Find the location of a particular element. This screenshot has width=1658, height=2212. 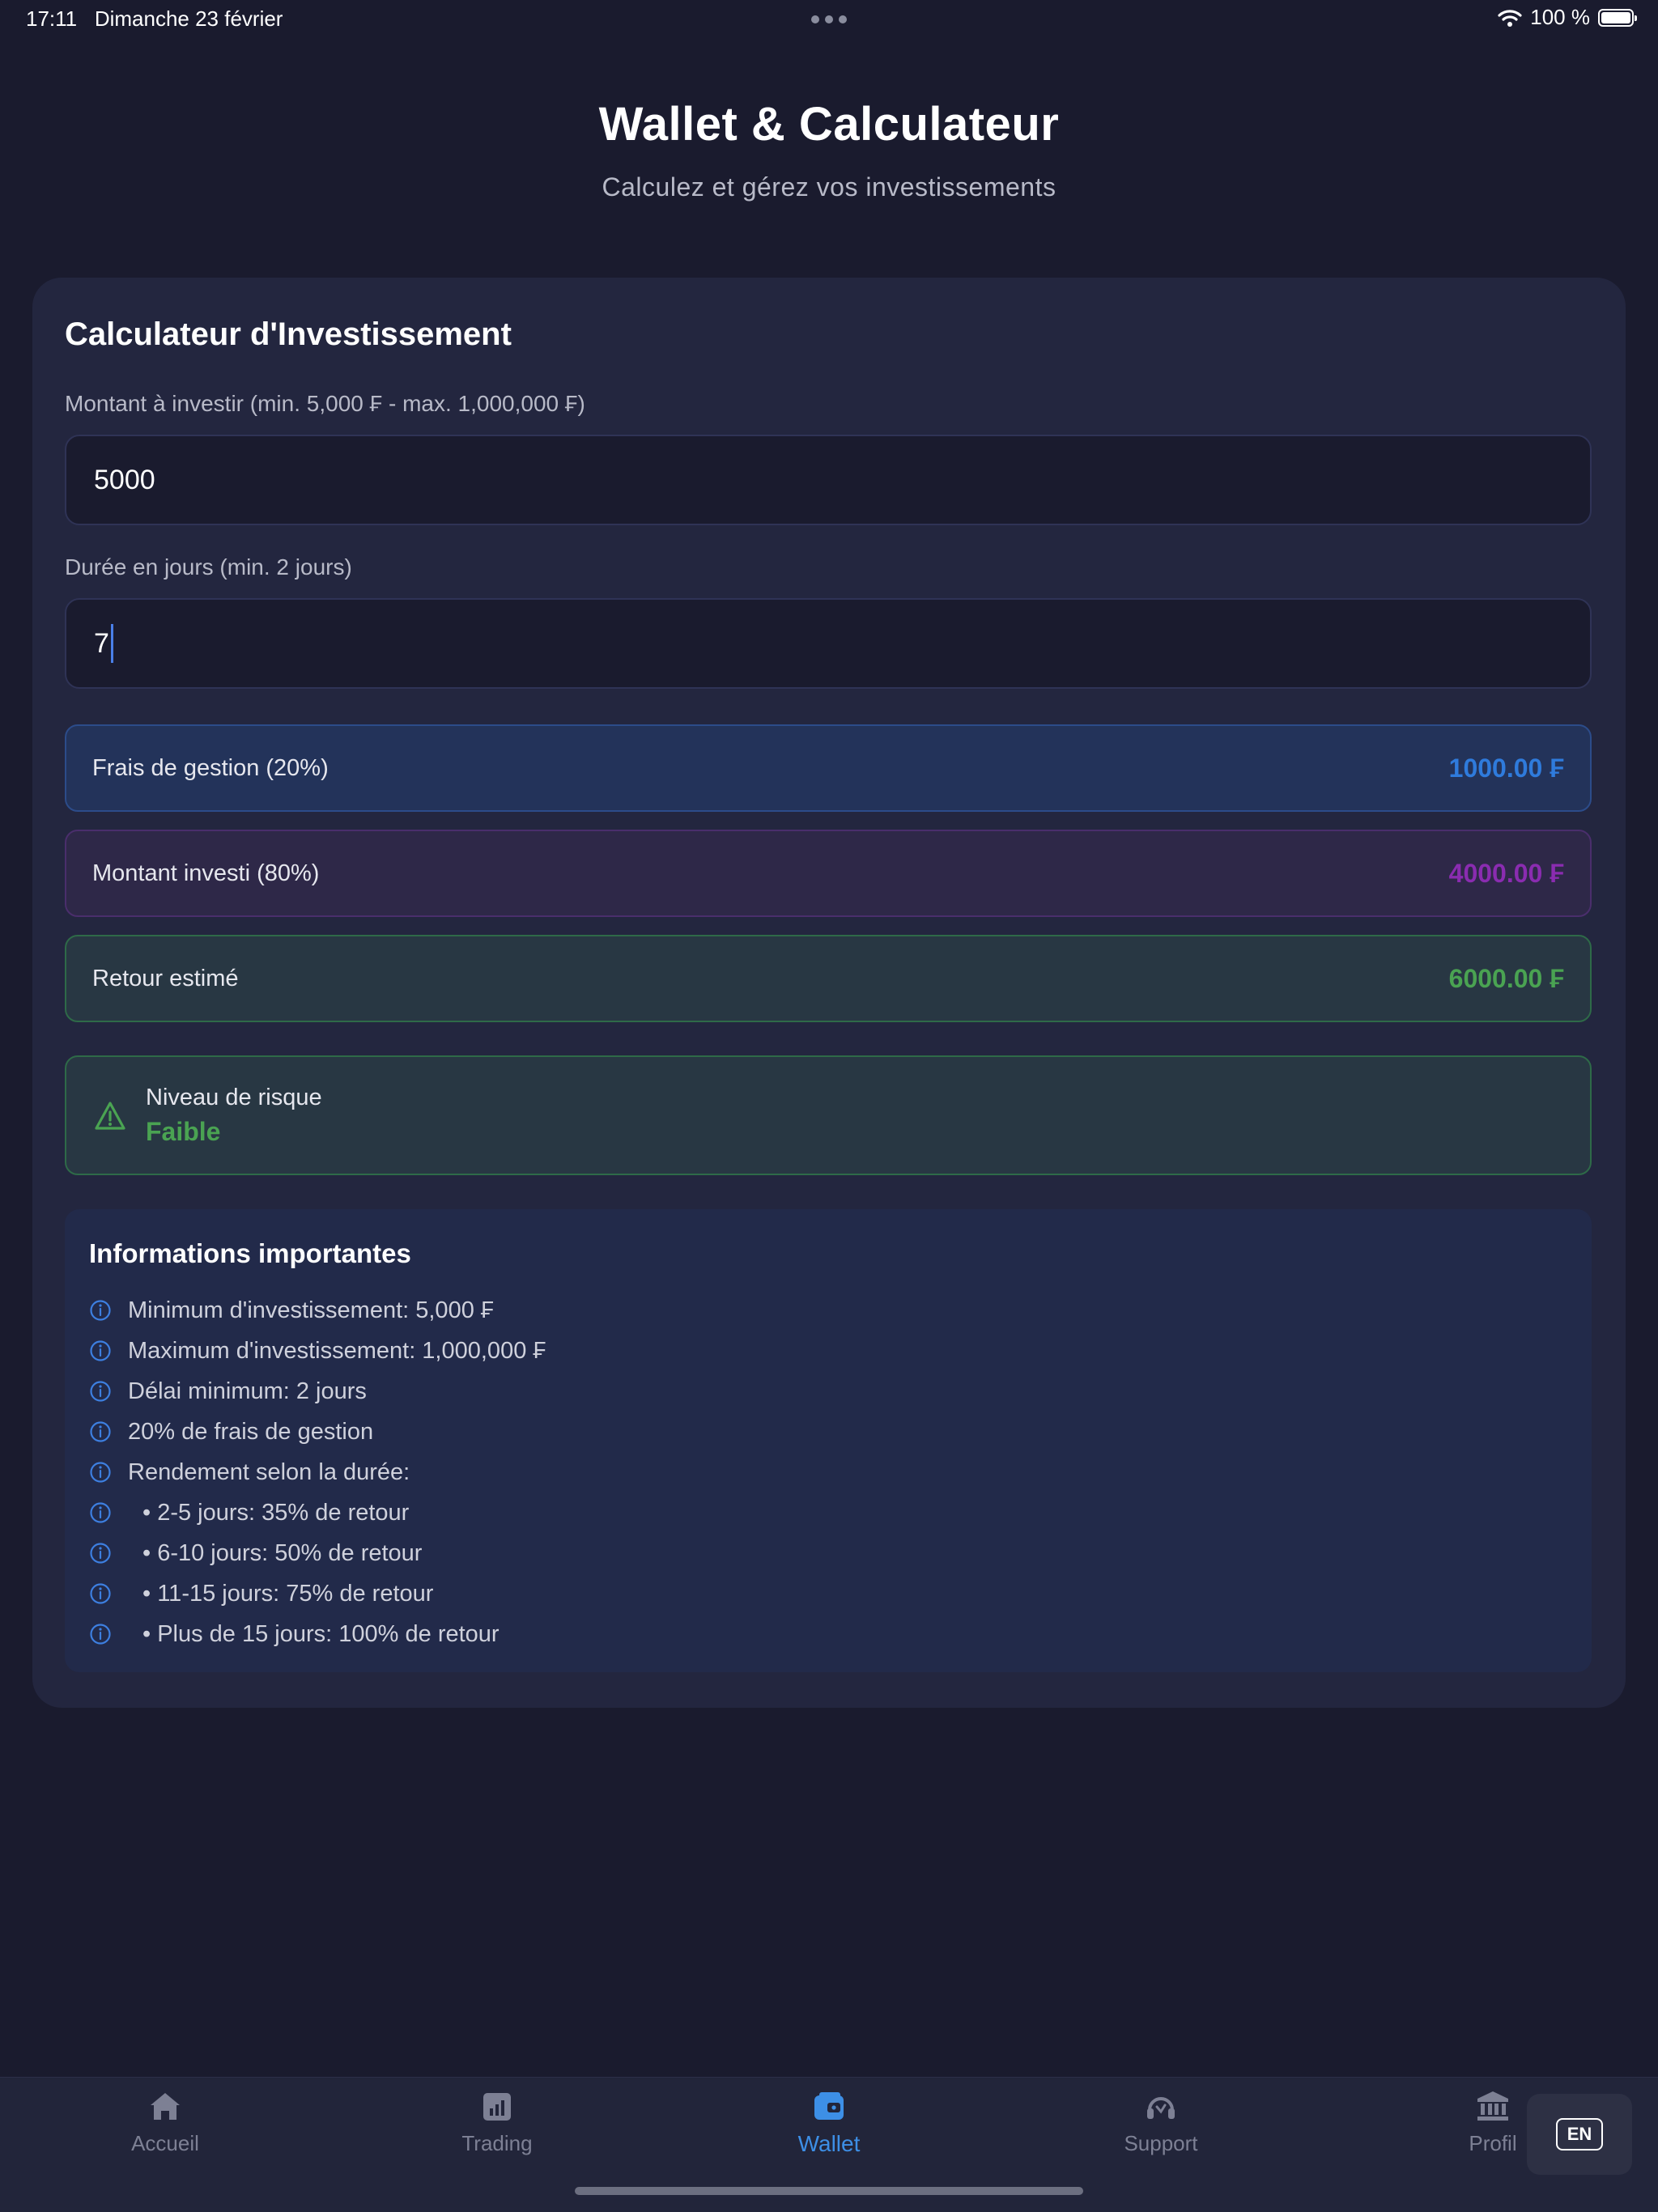

chart-icon is located at coordinates (497, 2107).